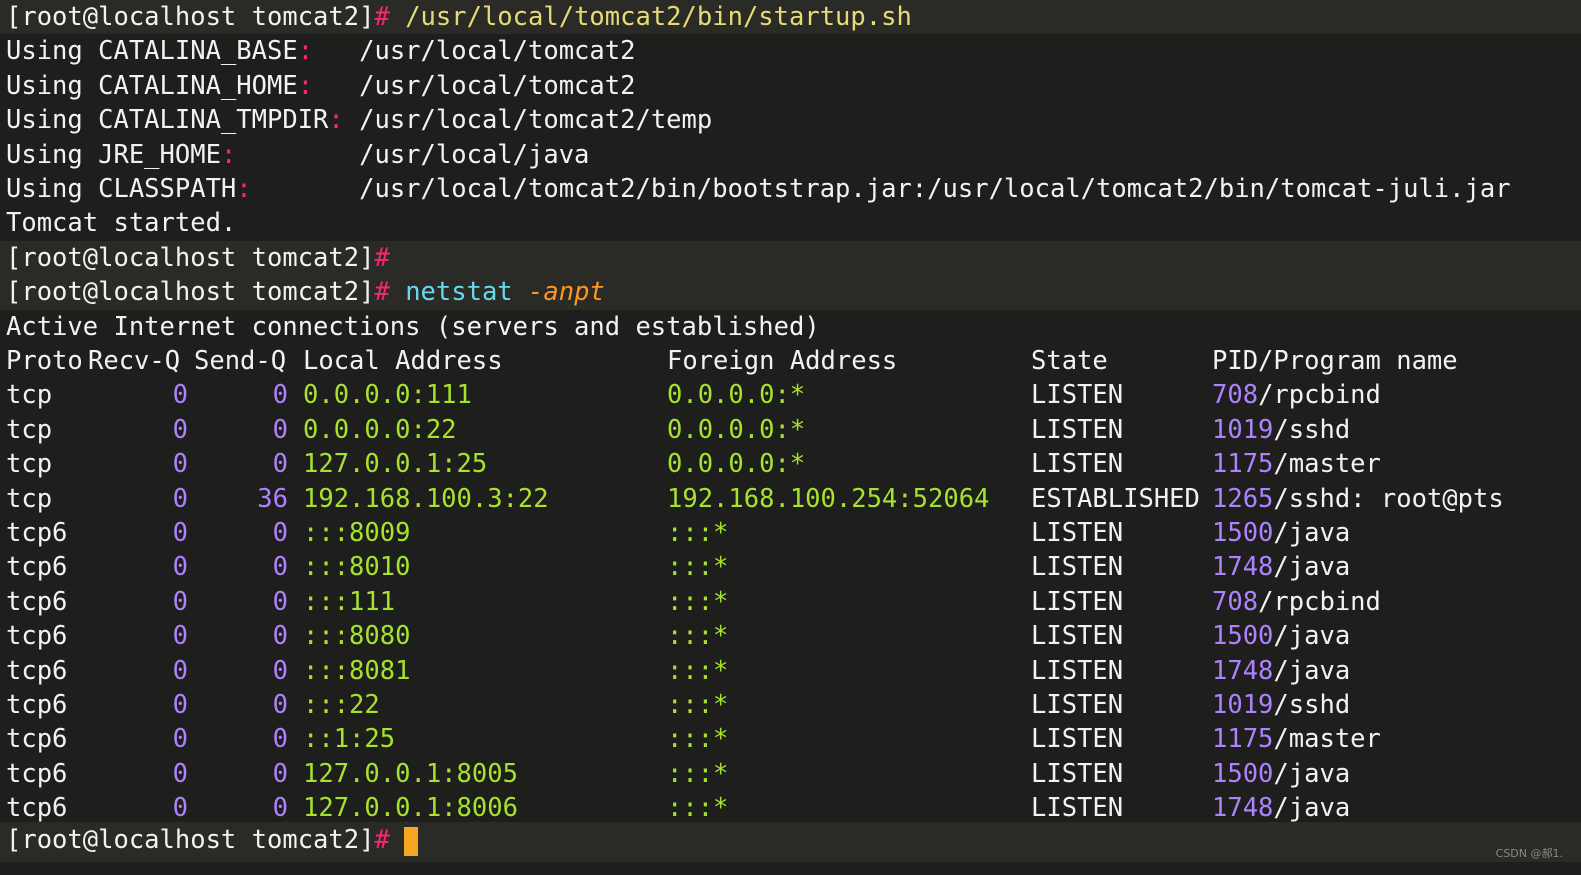 Image resolution: width=1581 pixels, height=875 pixels. What do you see at coordinates (790, 51) in the screenshot?
I see `startup-output-line: Using CATALINA_BASE: /usr/local/tomcat2` at bounding box center [790, 51].